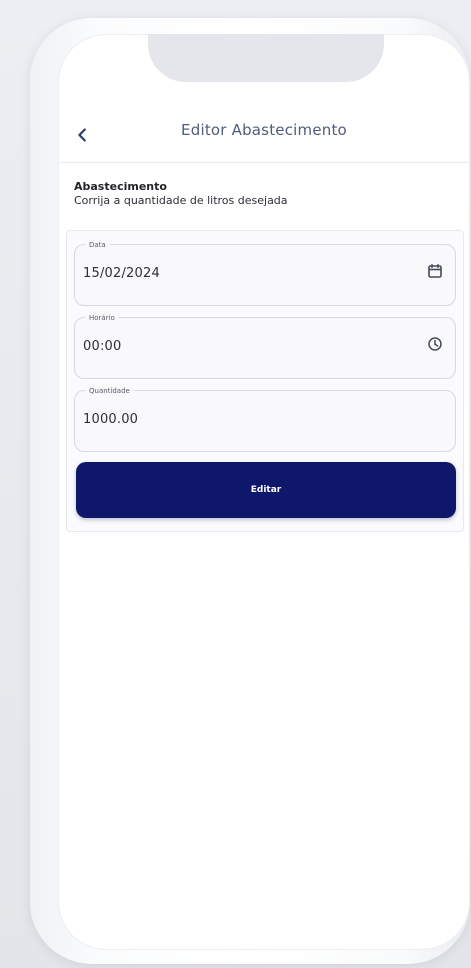 The image size is (471, 968). I want to click on quantity-value: 1000.00, so click(110, 419).